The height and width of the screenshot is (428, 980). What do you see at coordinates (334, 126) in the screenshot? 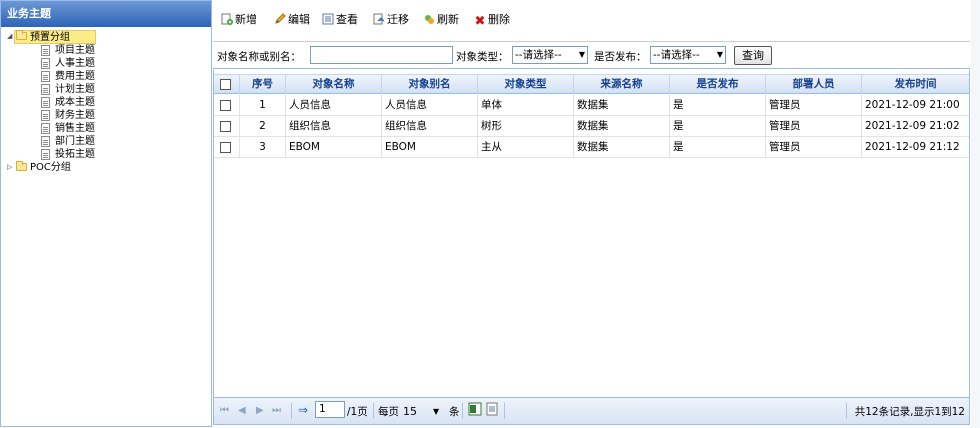
I see `cell-name: 组织信息` at bounding box center [334, 126].